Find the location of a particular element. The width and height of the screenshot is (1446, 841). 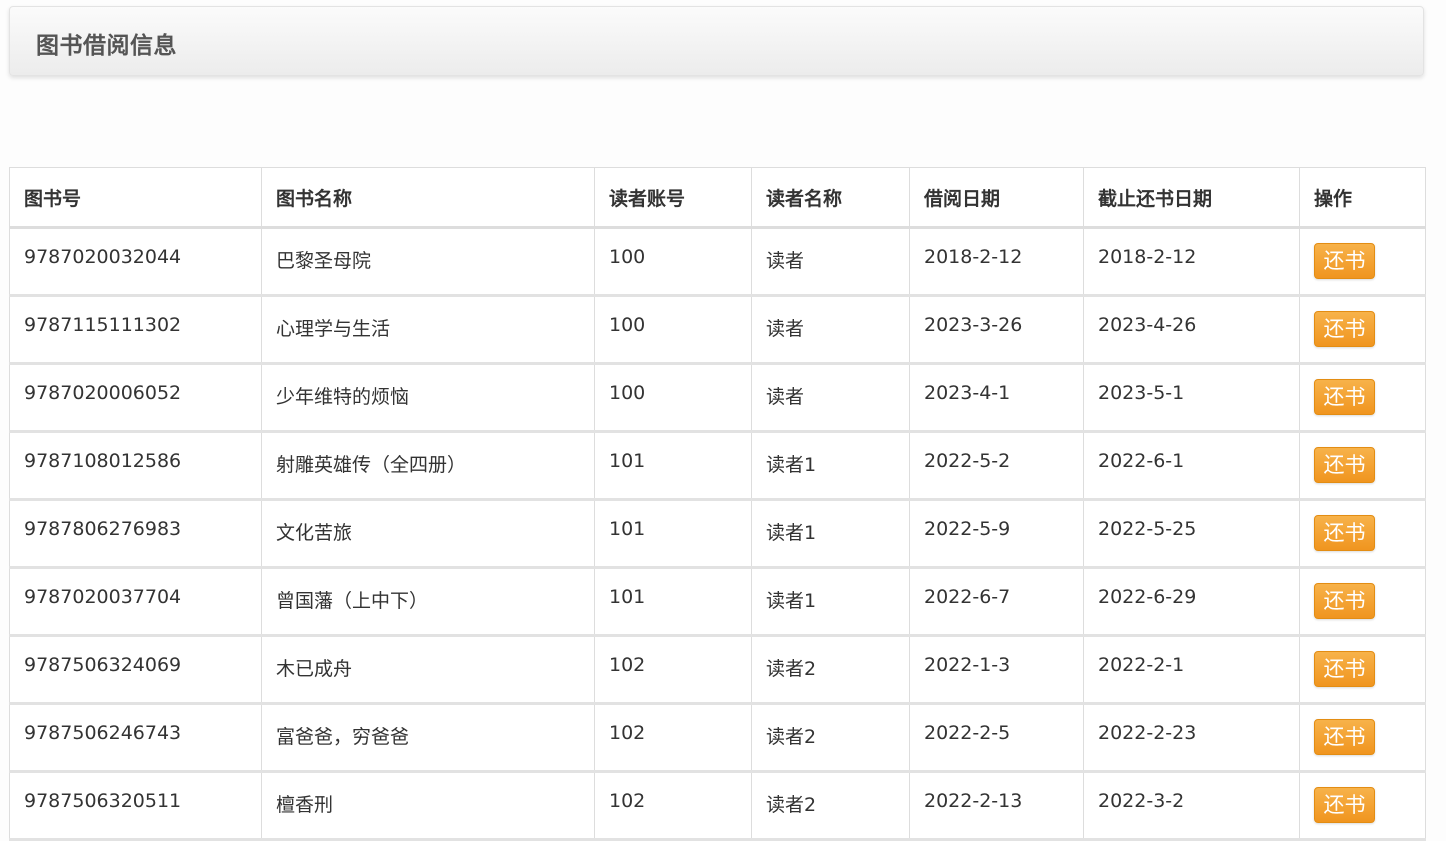

cell-due-date: 2022-5-25 is located at coordinates (1191, 534).